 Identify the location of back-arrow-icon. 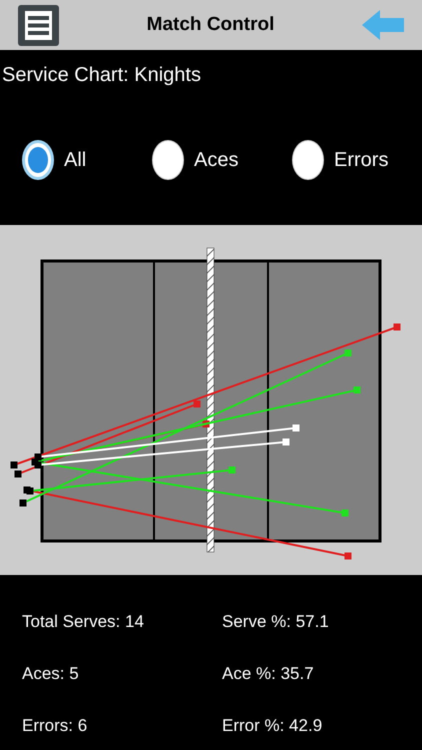
(383, 25).